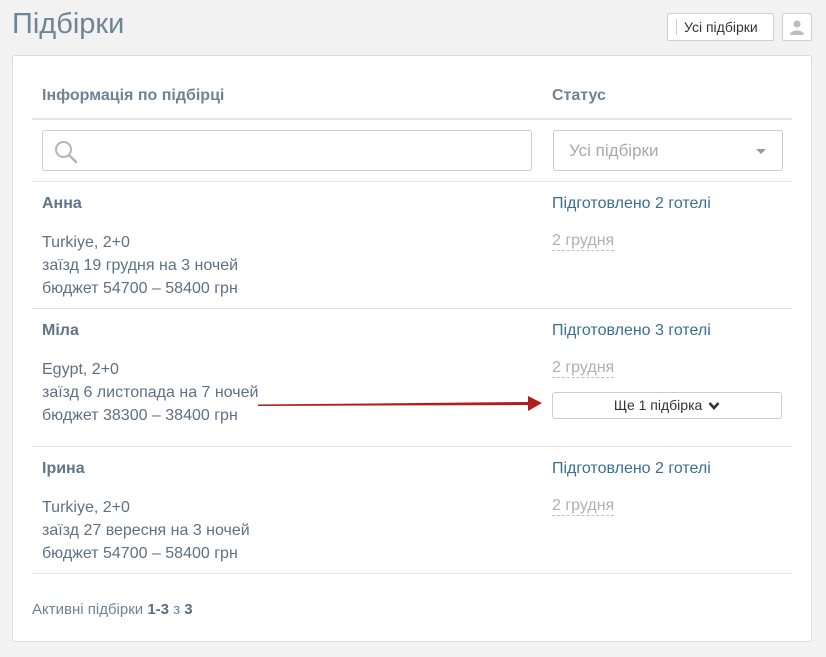 This screenshot has height=657, width=826. Describe the element at coordinates (63, 469) in the screenshot. I see `client-name: Ірина` at that location.